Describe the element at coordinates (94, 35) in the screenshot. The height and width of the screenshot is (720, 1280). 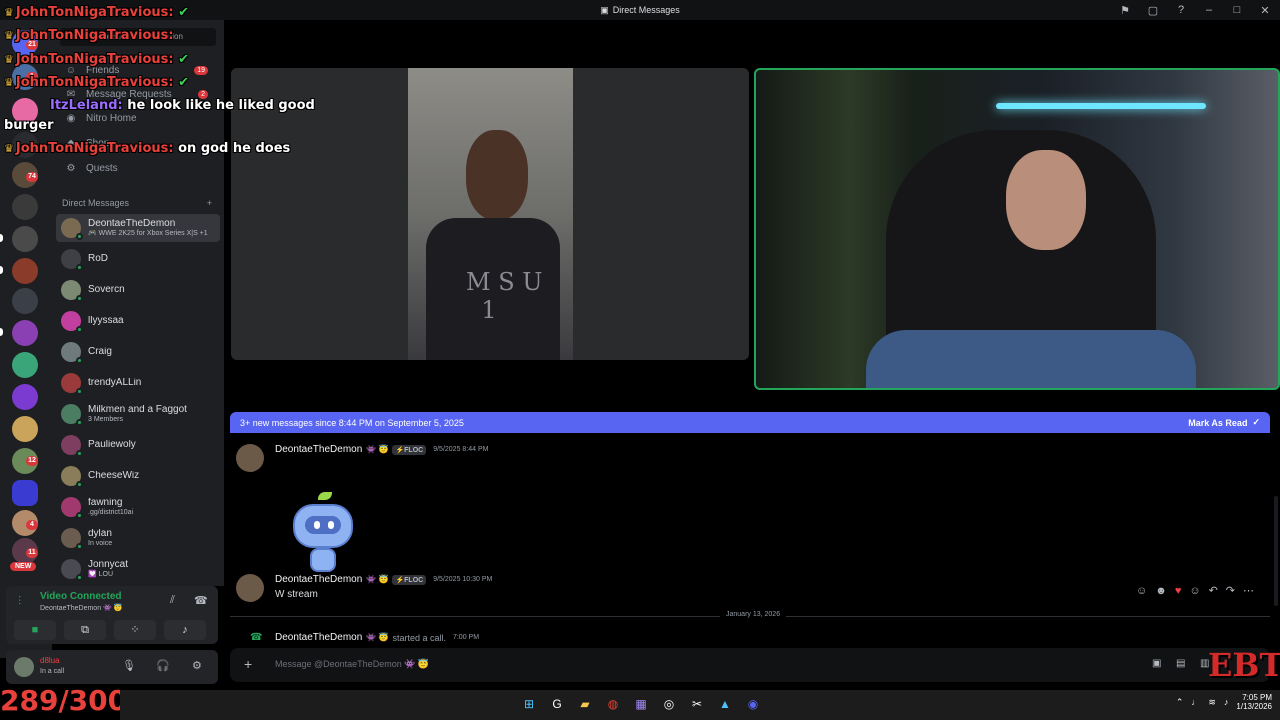
I see `chat-user: JohnTonNigaTravious:` at that location.